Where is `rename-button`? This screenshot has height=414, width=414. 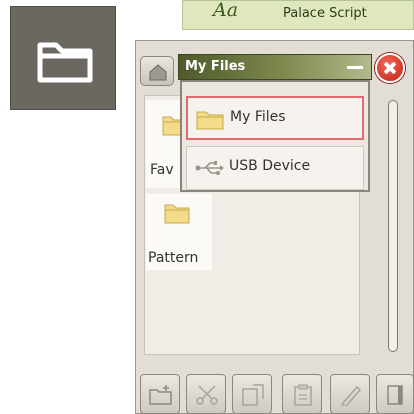
rename-button is located at coordinates (350, 394).